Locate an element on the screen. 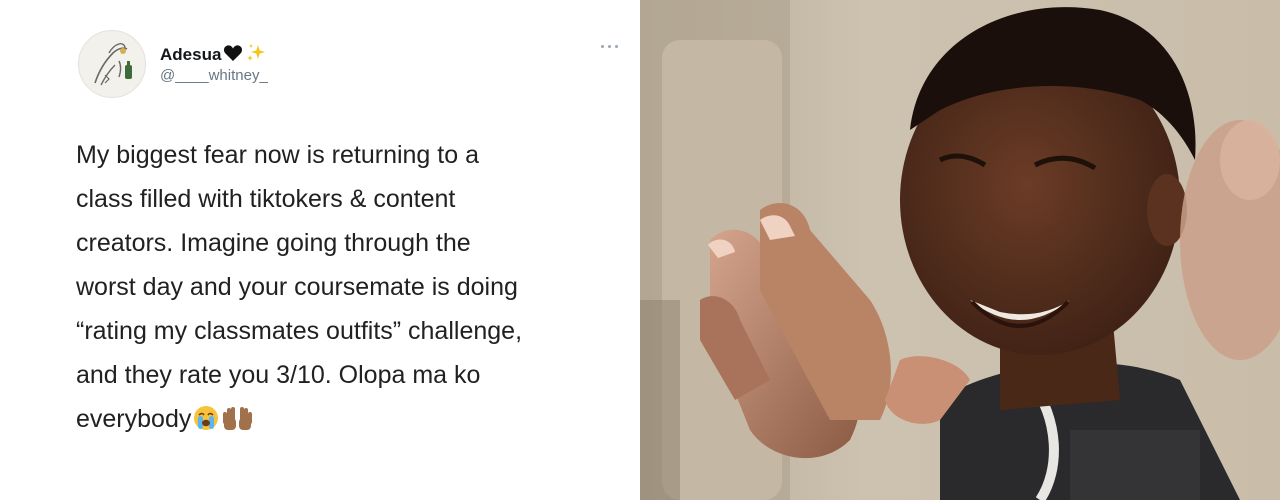 The width and height of the screenshot is (1280, 500). sparkles-icon is located at coordinates (256, 55).